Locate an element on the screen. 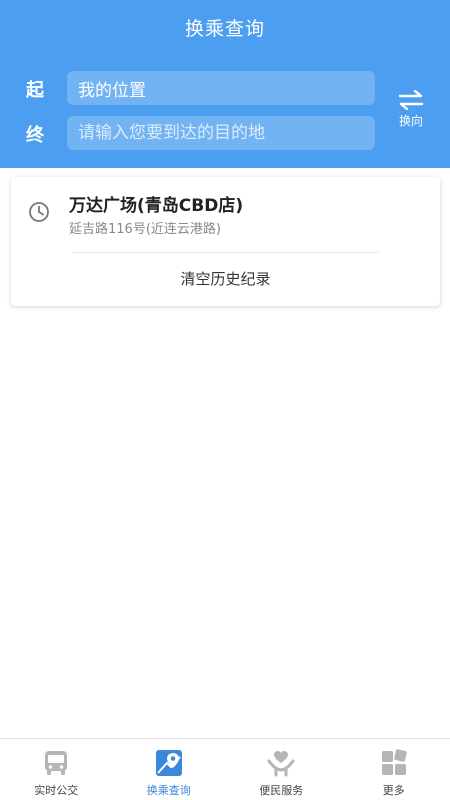 Image resolution: width=450 pixels, height=800 pixels. destination-input is located at coordinates (221, 133).